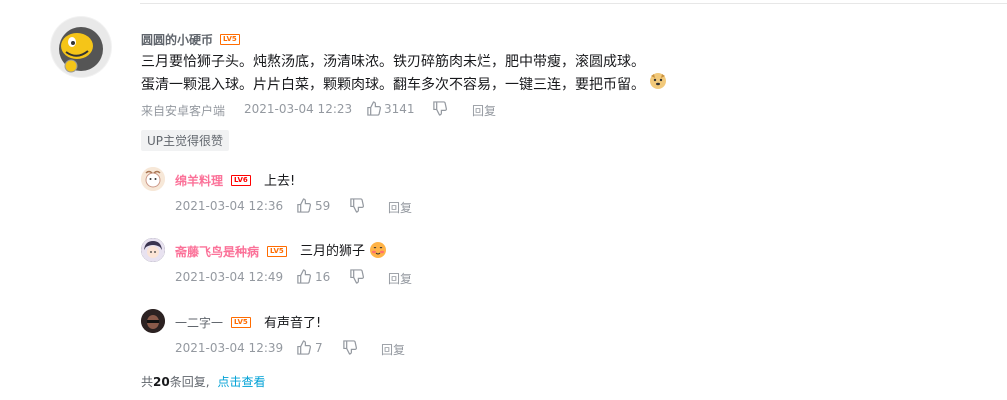 The height and width of the screenshot is (400, 1007). What do you see at coordinates (183, 111) in the screenshot?
I see `main-source: 来自安卓客户端` at bounding box center [183, 111].